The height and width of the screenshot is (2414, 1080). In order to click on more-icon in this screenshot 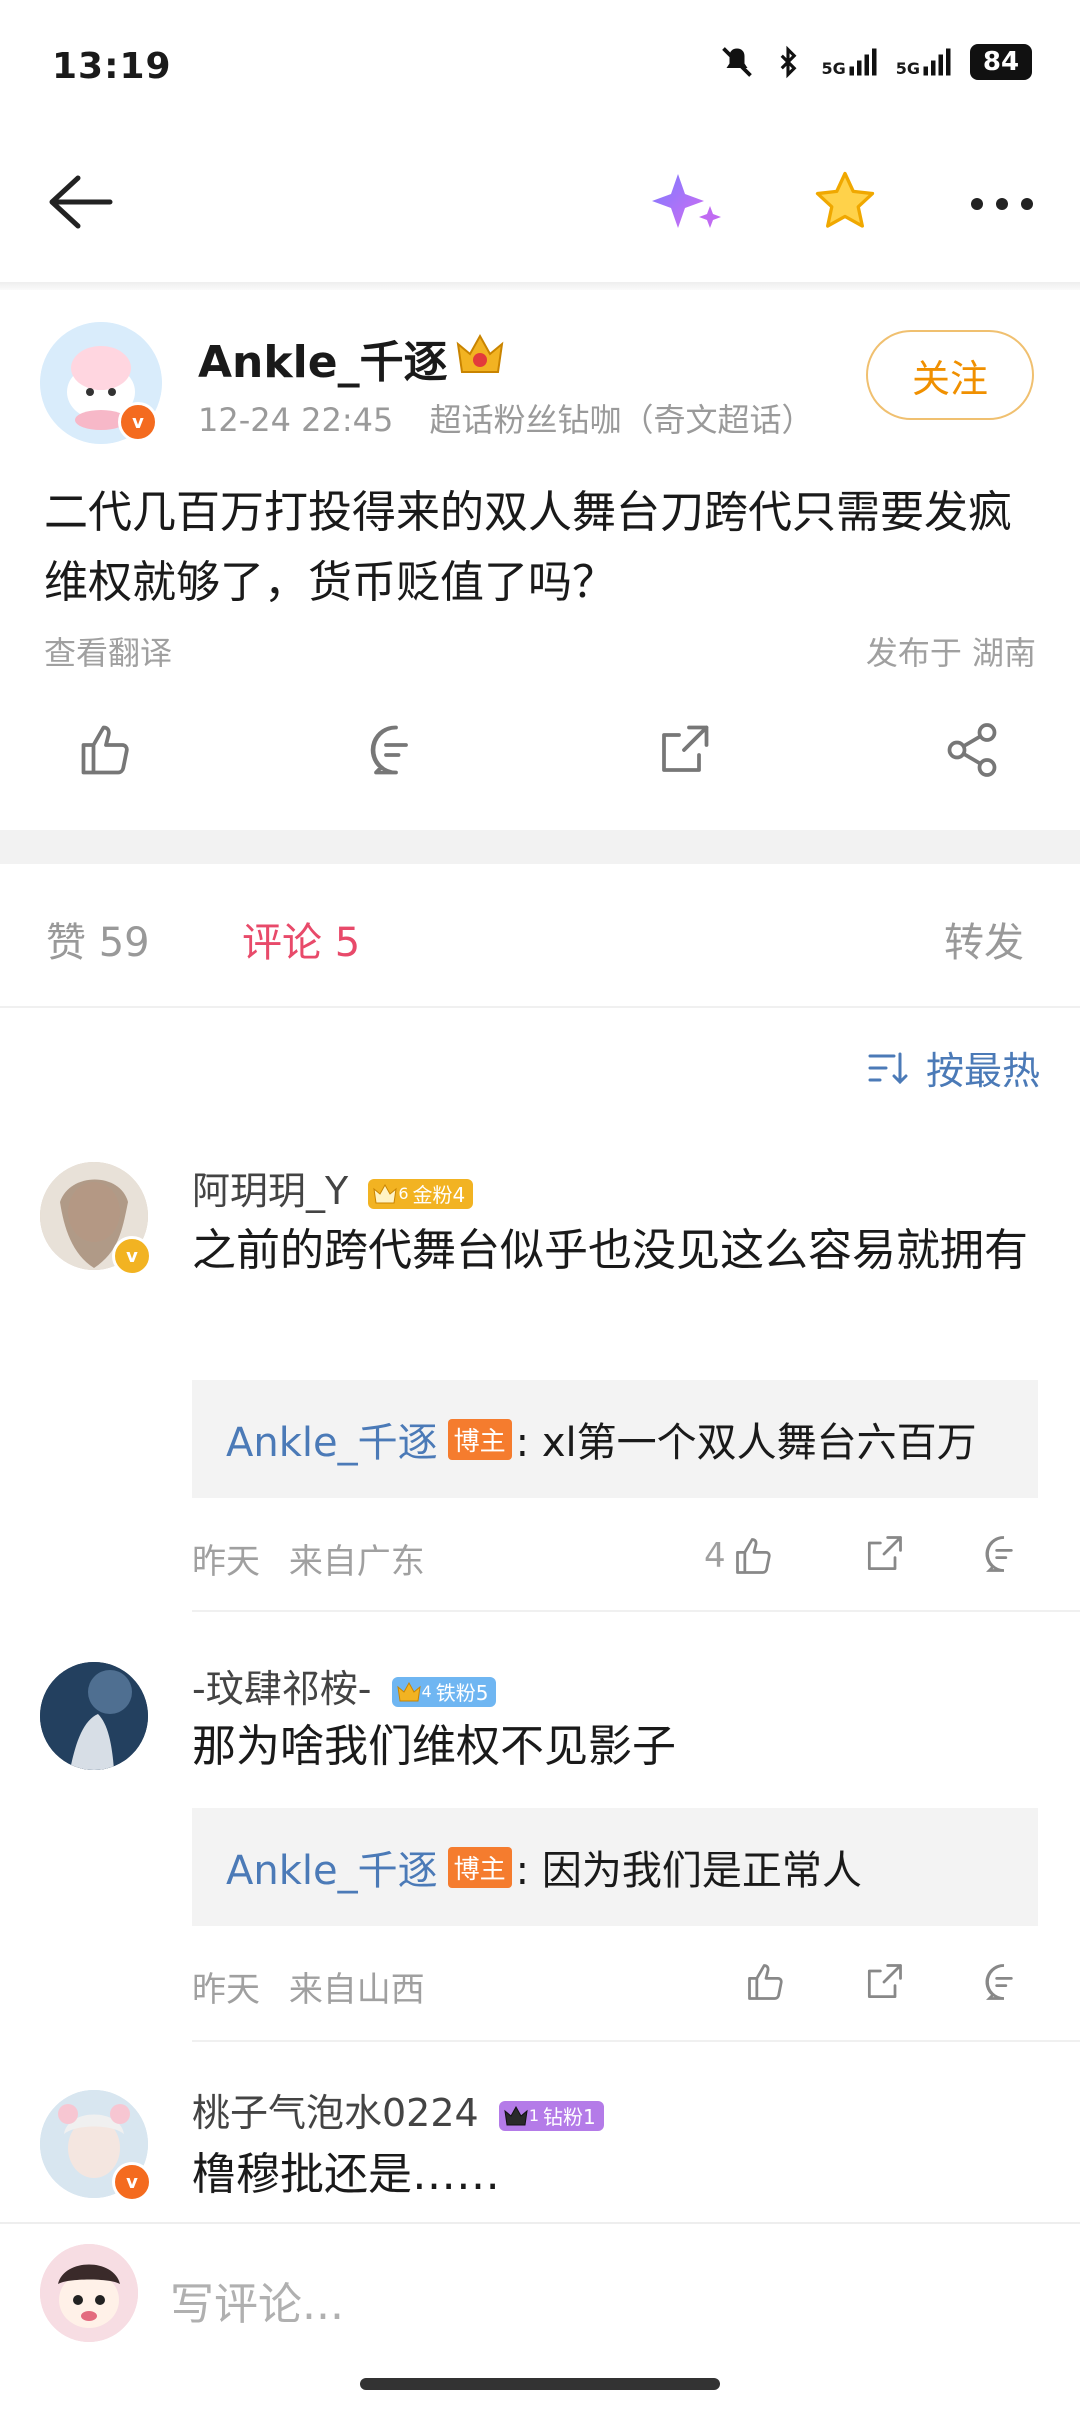, I will do `click(1002, 204)`.